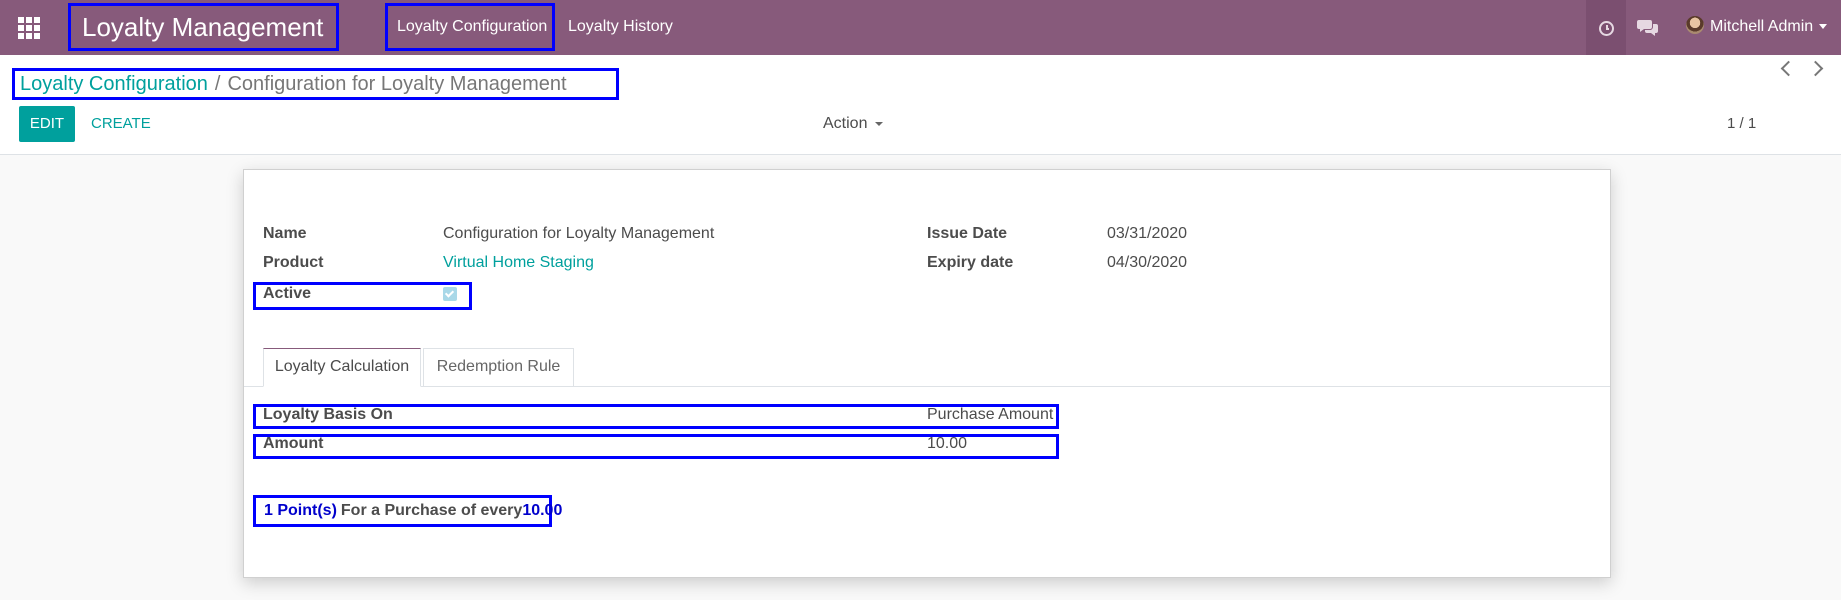 This screenshot has height=600, width=1841. Describe the element at coordinates (947, 443) in the screenshot. I see `amount-value: 10.00` at that location.